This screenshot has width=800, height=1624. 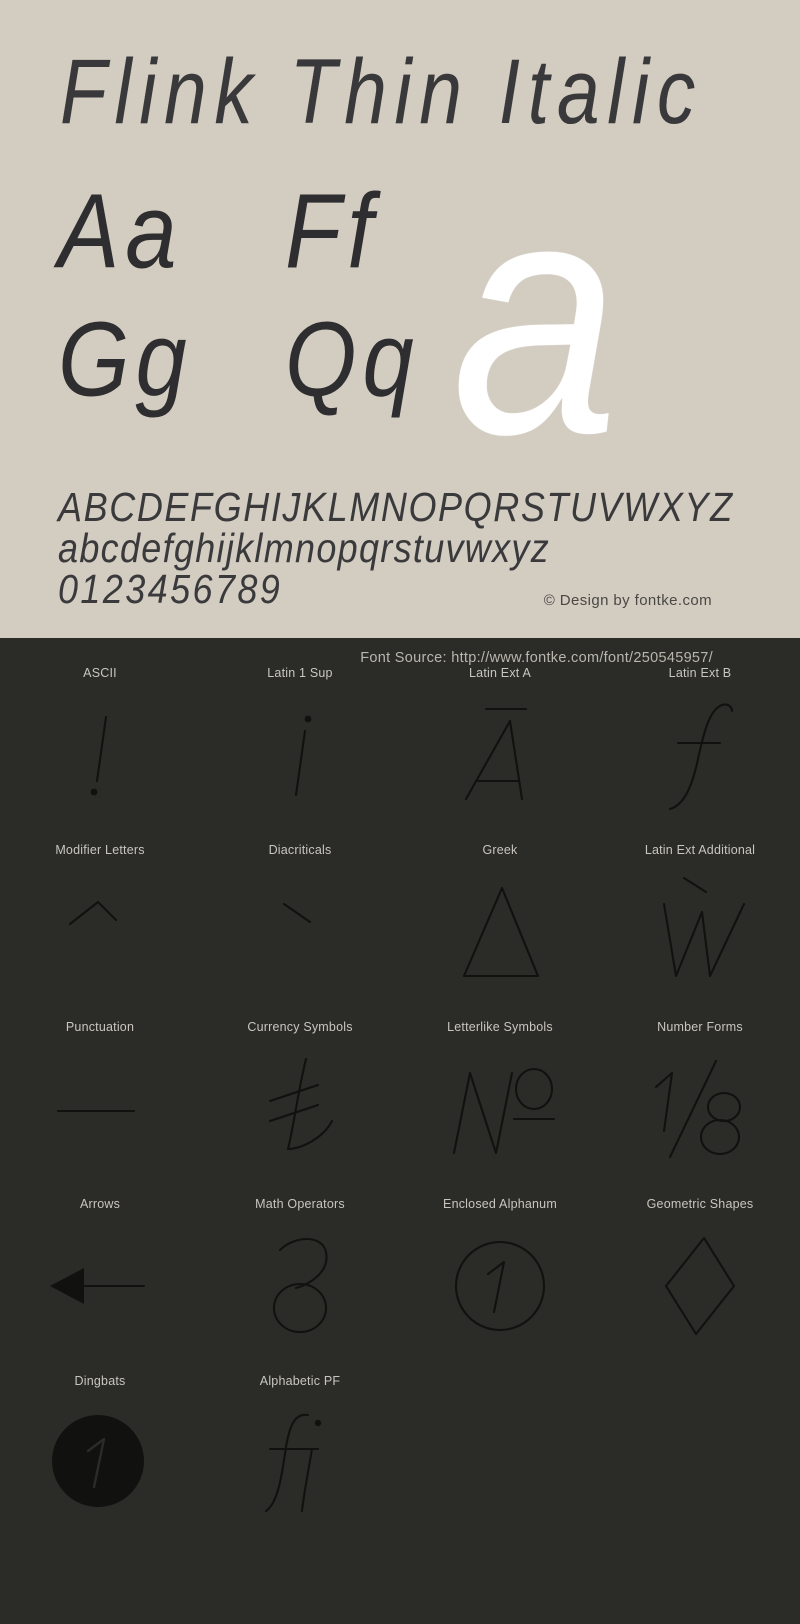 What do you see at coordinates (300, 934) in the screenshot?
I see `grave-accent-glyph` at bounding box center [300, 934].